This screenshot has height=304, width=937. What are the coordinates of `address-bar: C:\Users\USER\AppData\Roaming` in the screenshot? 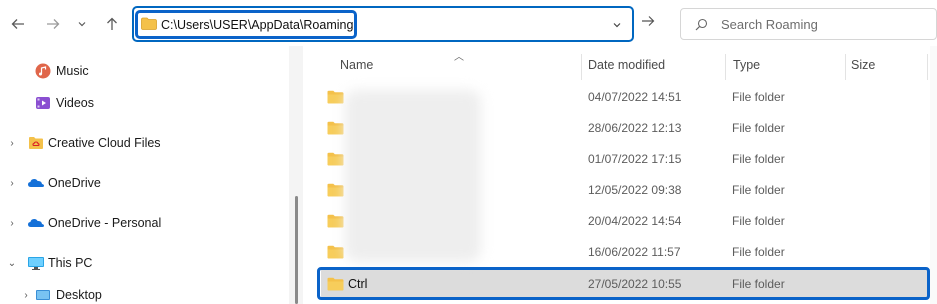 It's located at (383, 24).